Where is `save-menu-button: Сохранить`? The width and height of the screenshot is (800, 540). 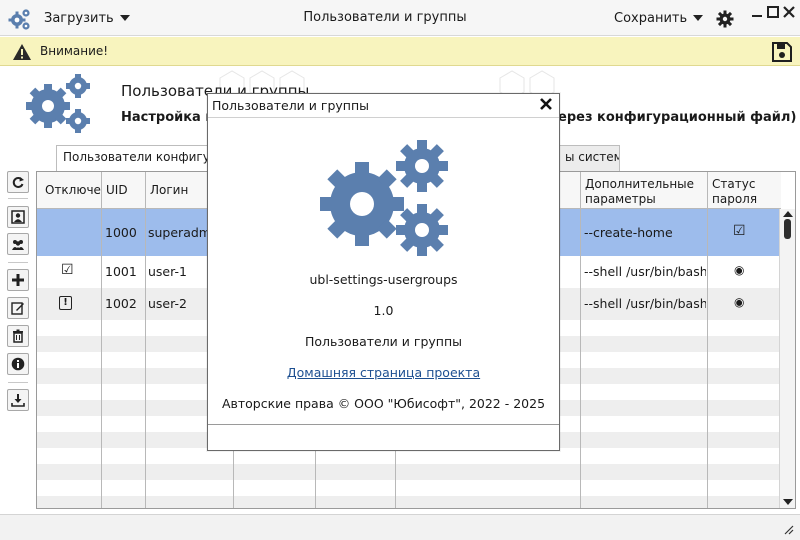
save-menu-button: Сохранить is located at coordinates (659, 18).